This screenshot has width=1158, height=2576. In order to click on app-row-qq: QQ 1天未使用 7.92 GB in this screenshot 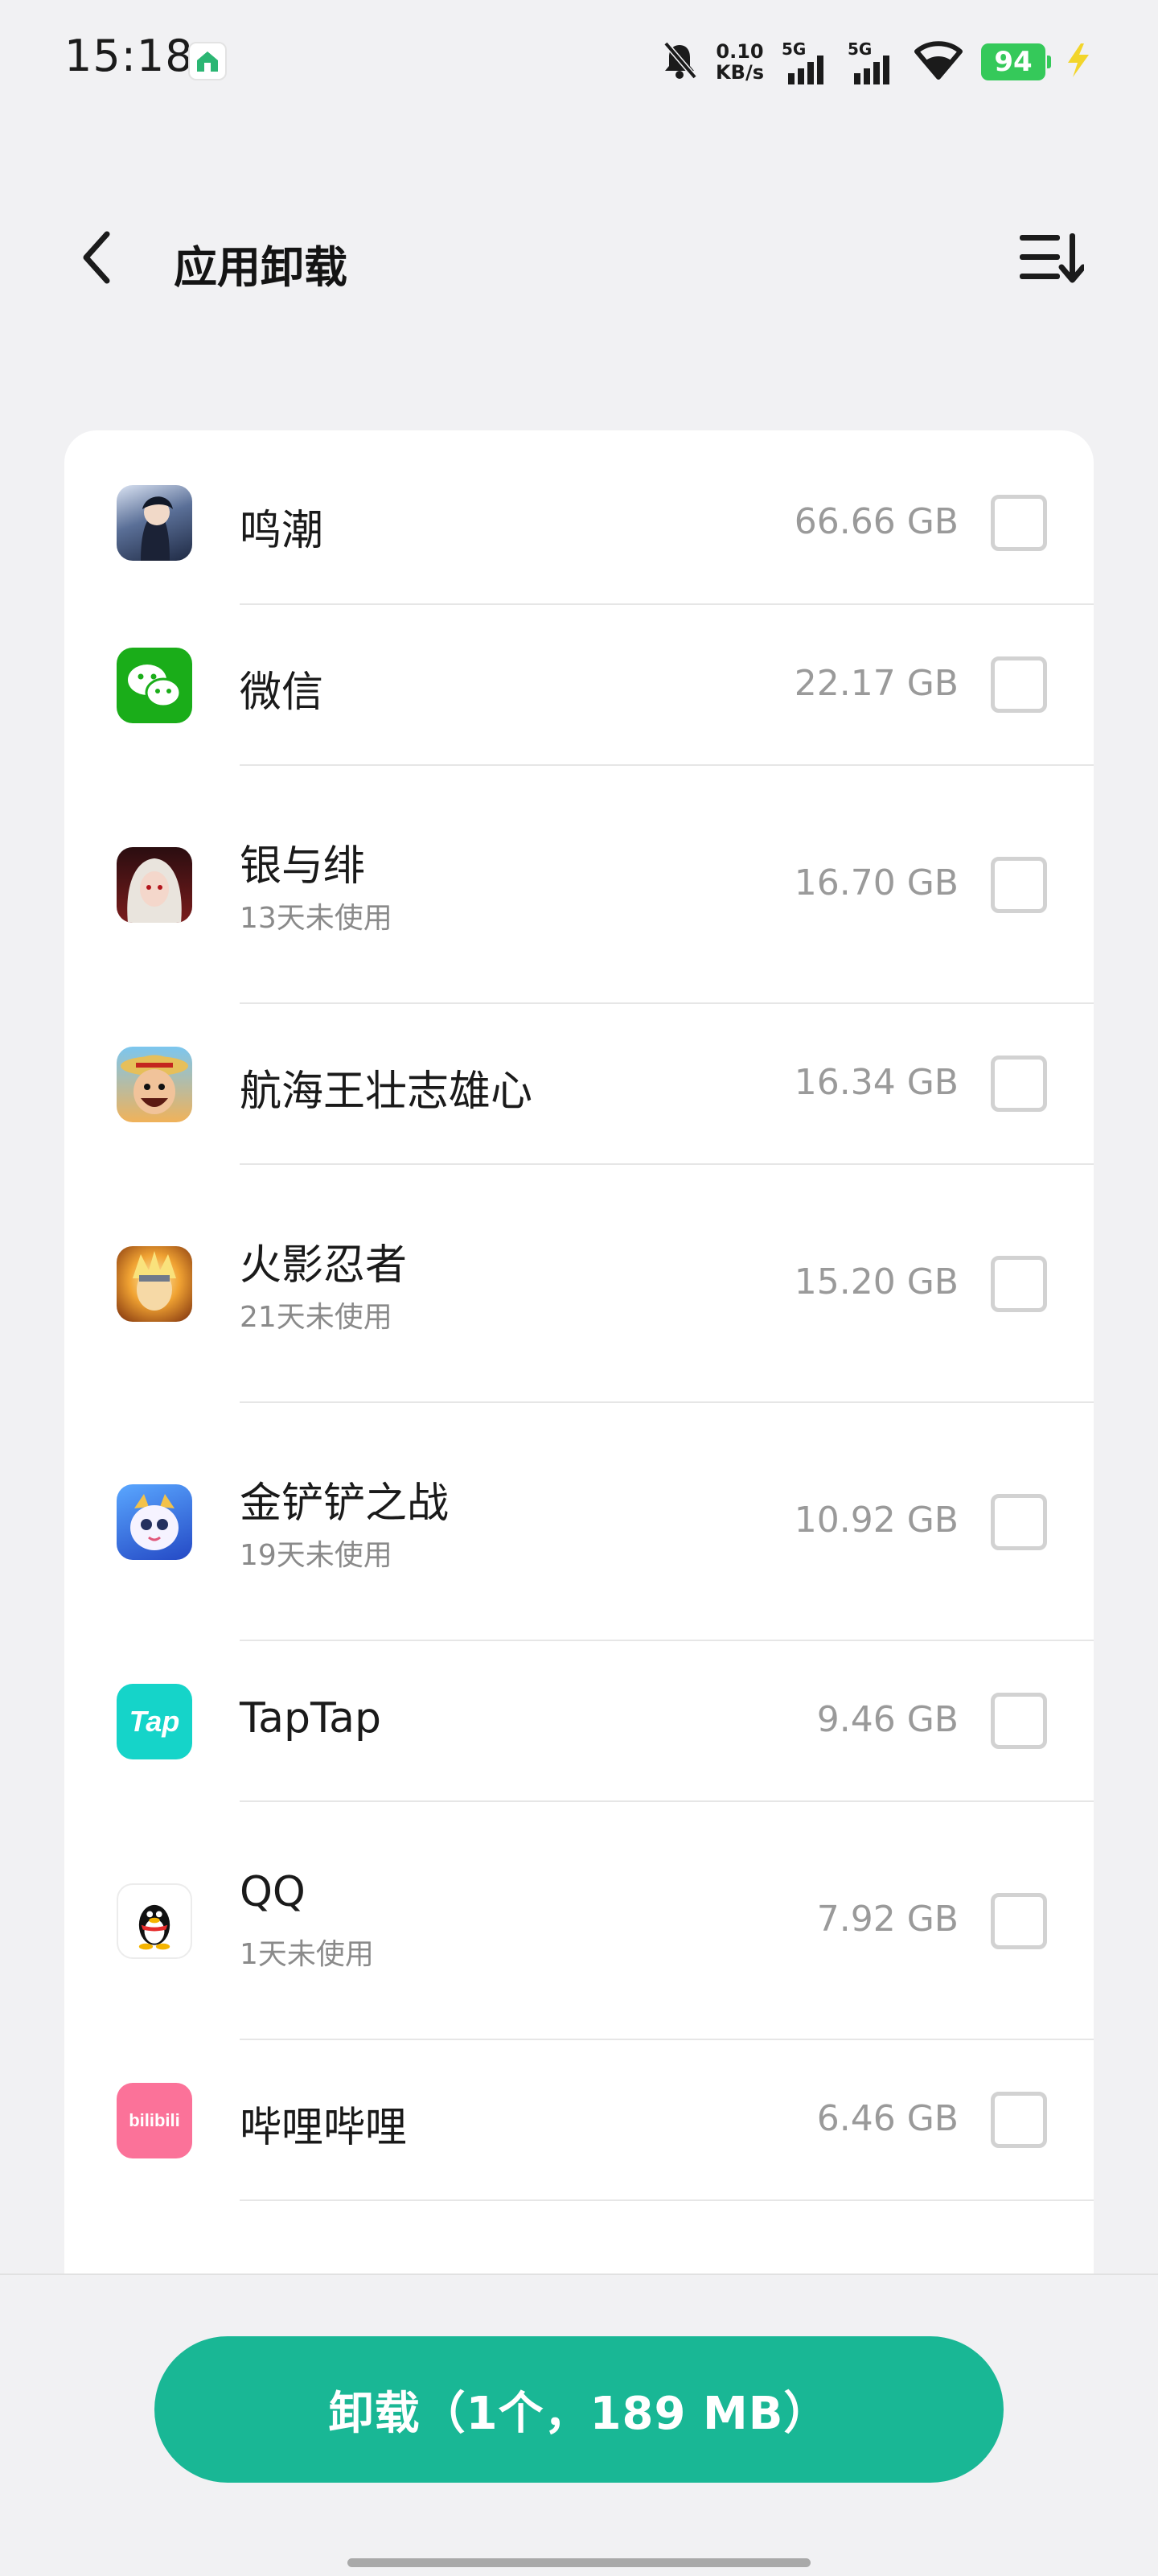, I will do `click(579, 1921)`.